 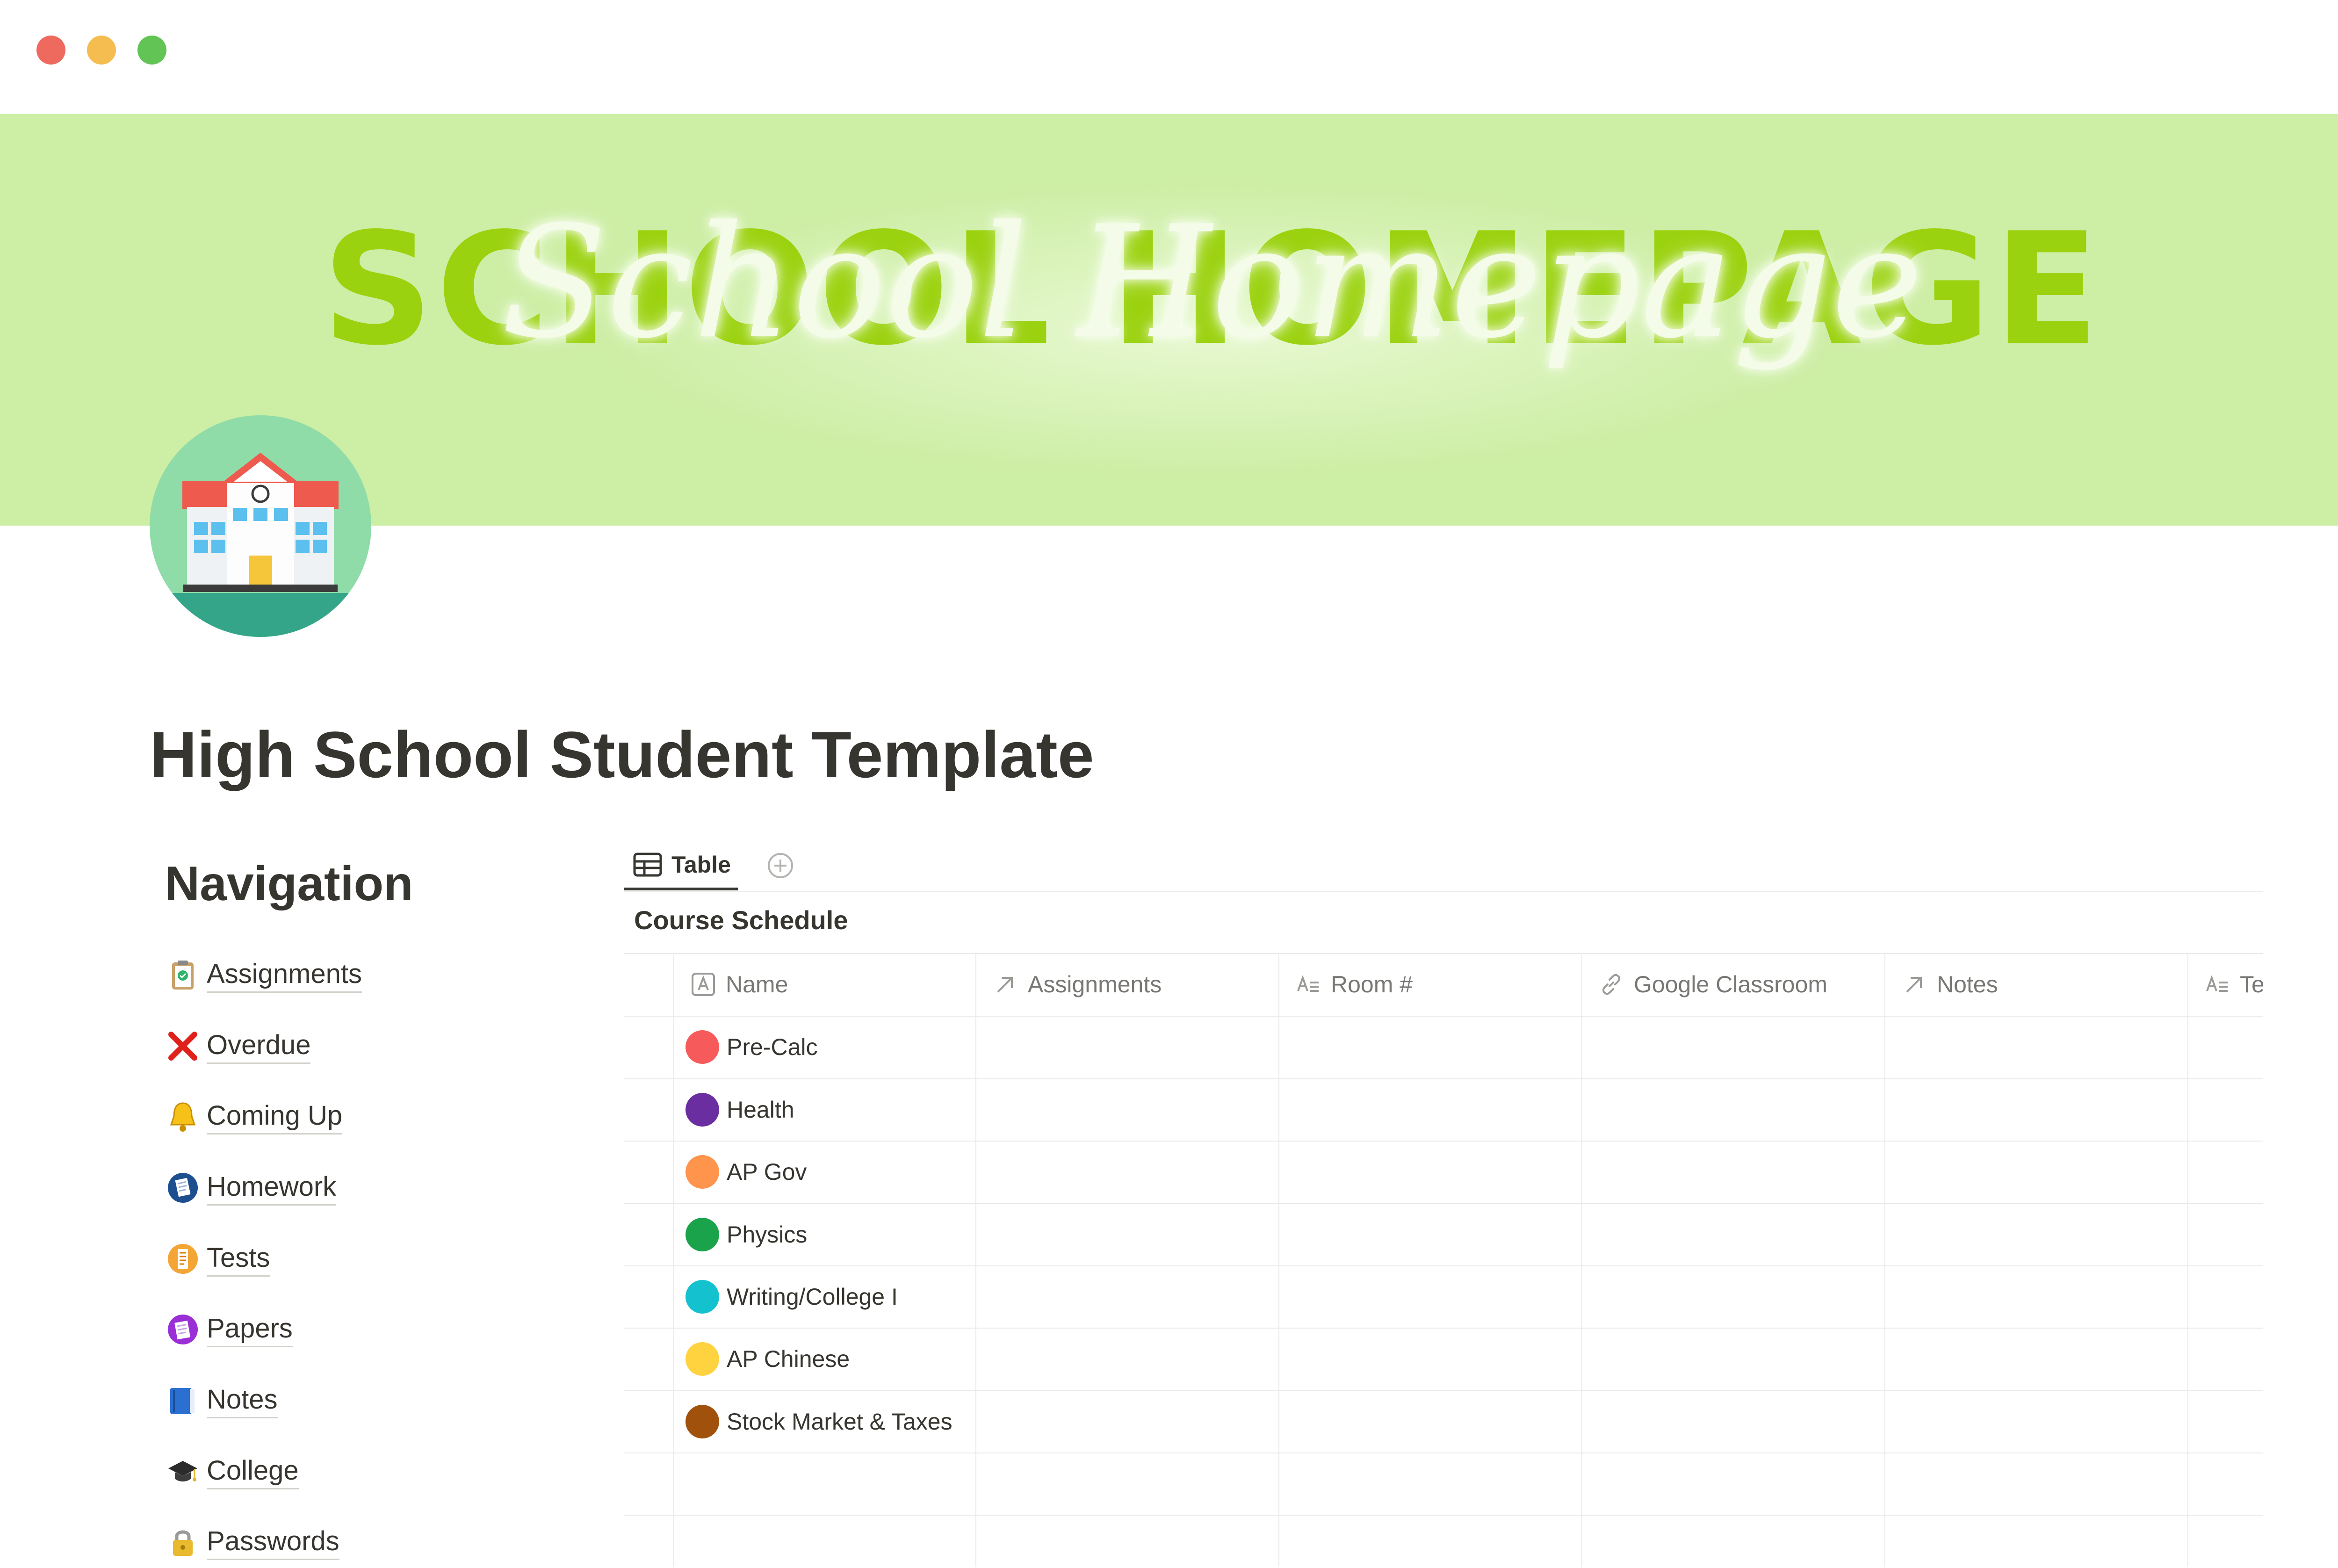 I want to click on blue-book-icon, so click(x=183, y=1400).